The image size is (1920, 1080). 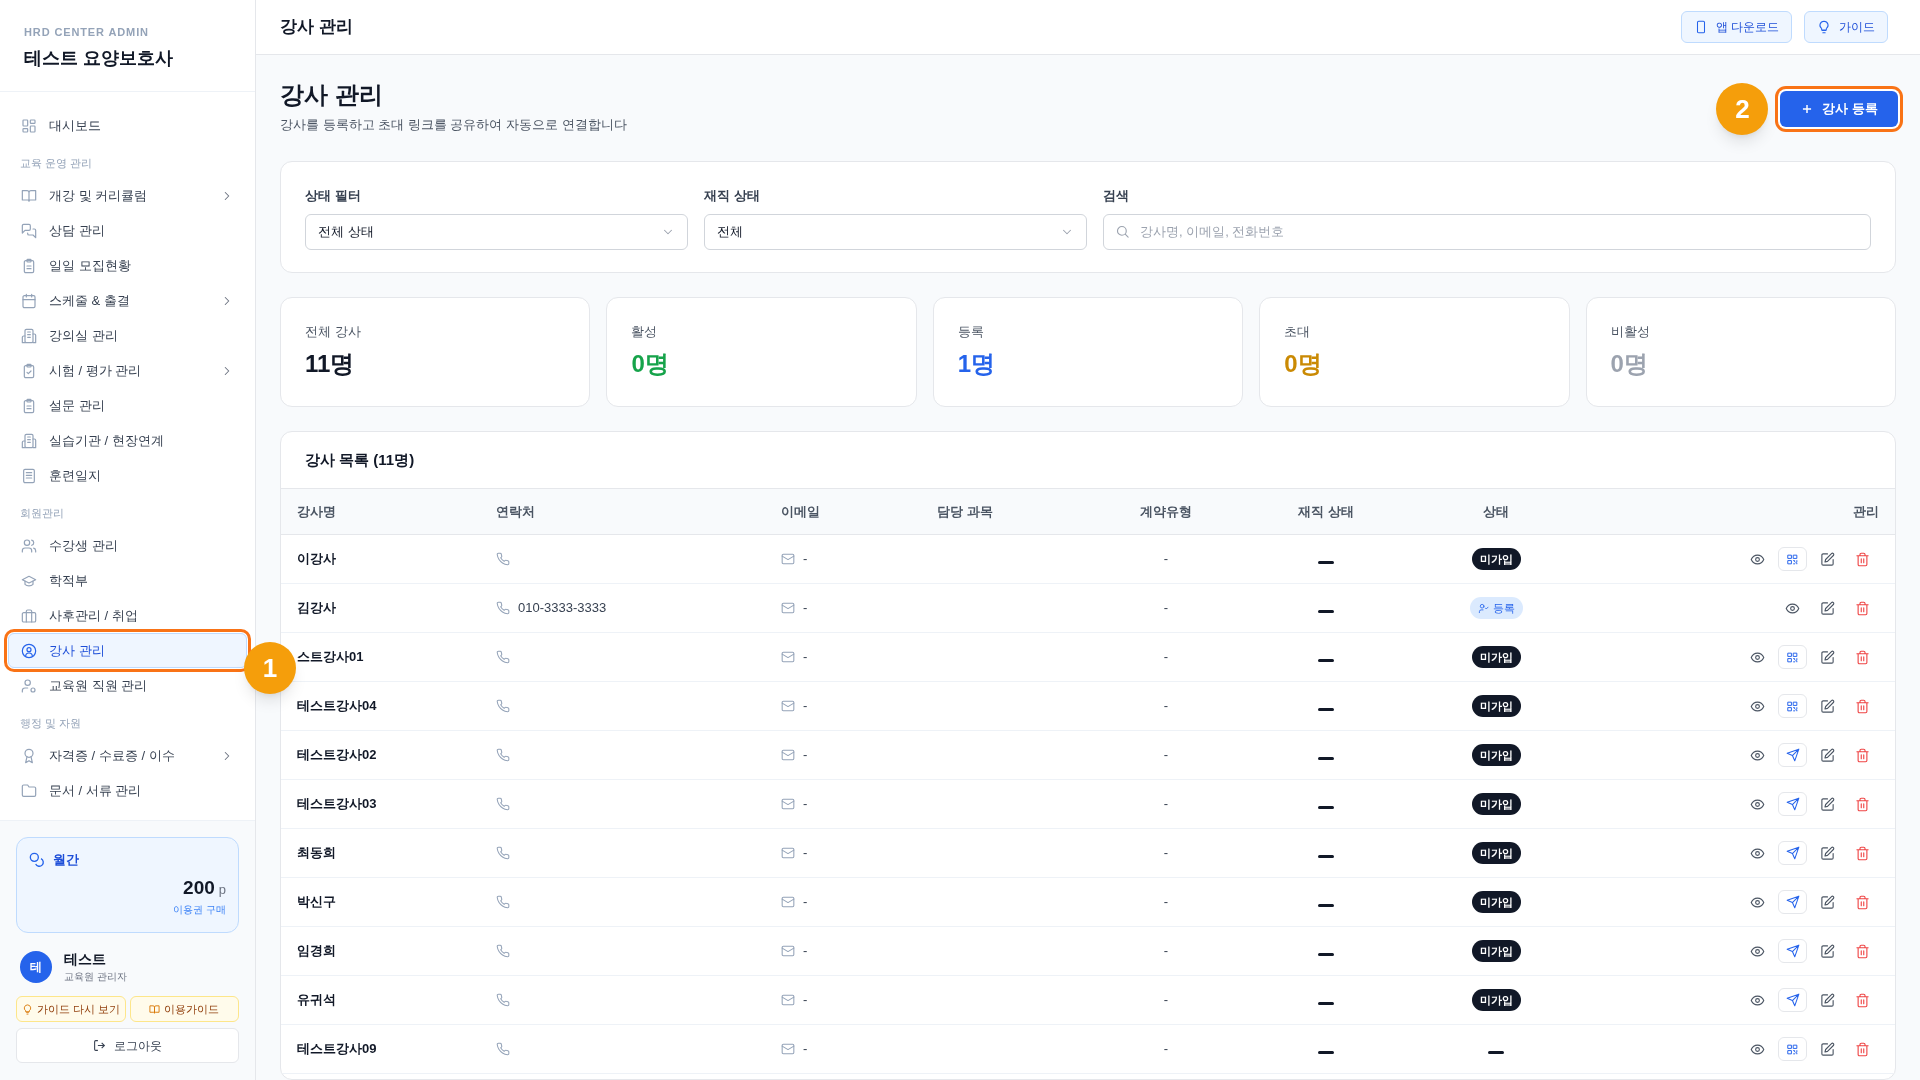 What do you see at coordinates (222, 889) in the screenshot?
I see `points-unit: p` at bounding box center [222, 889].